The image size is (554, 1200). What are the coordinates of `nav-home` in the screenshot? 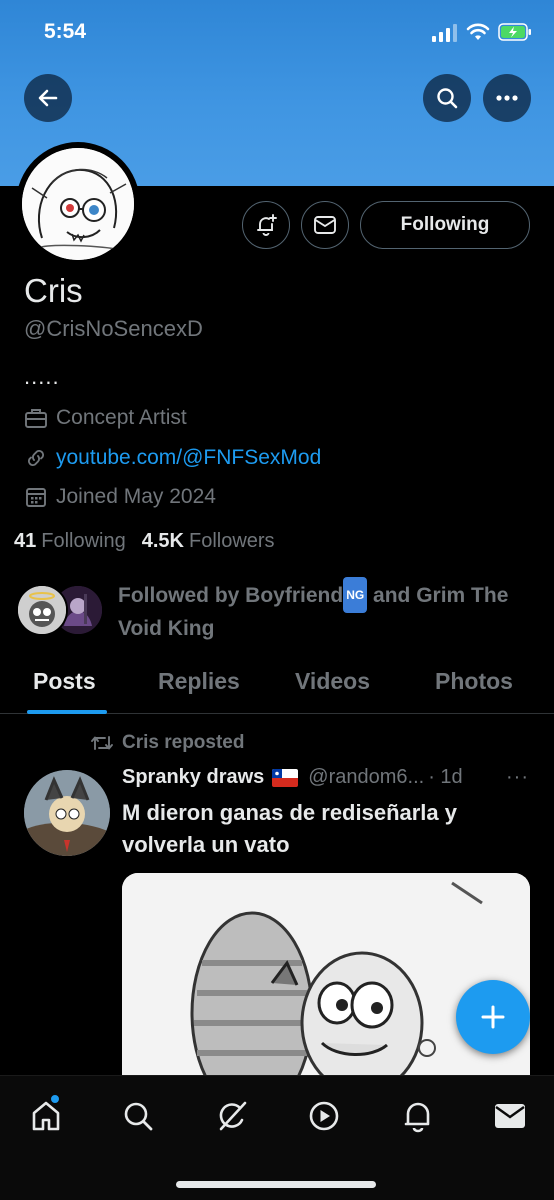 It's located at (46, 1115).